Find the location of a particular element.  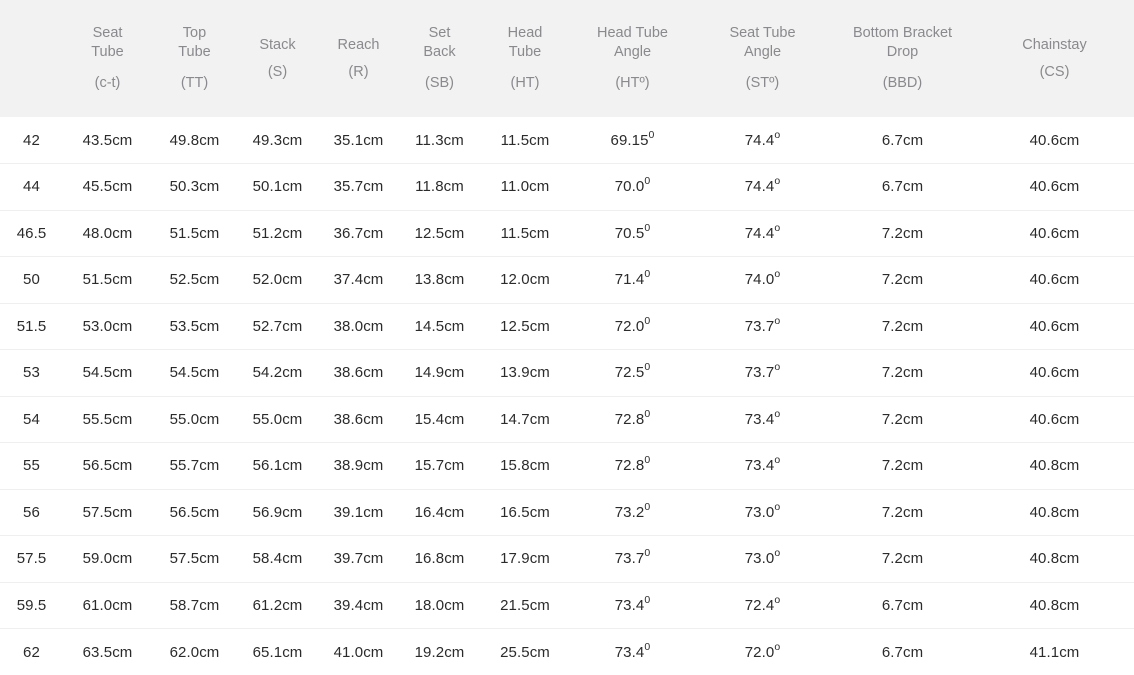

cell-set-back: 15.4cm is located at coordinates (439, 419).